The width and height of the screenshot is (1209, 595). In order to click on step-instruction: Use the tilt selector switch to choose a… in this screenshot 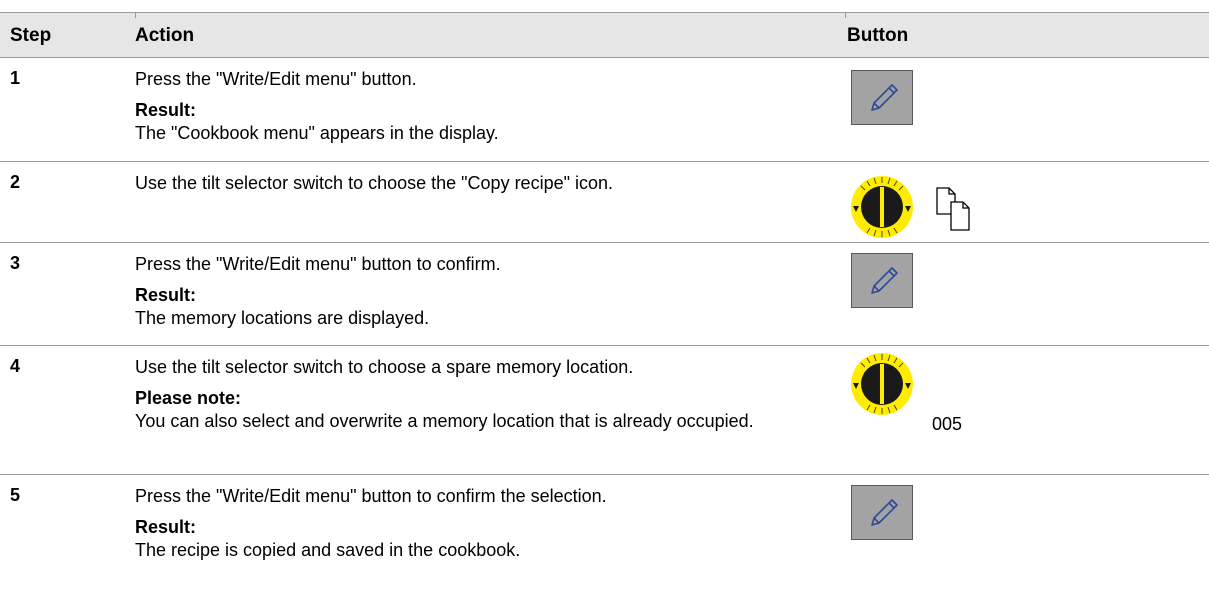, I will do `click(384, 367)`.